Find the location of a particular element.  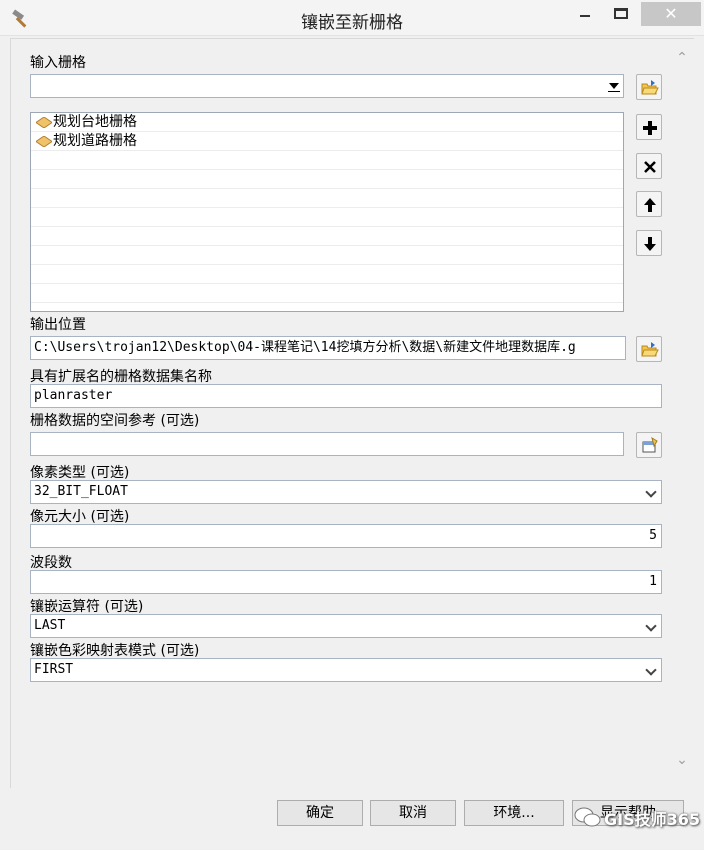

minimize-icon is located at coordinates (585, 16).